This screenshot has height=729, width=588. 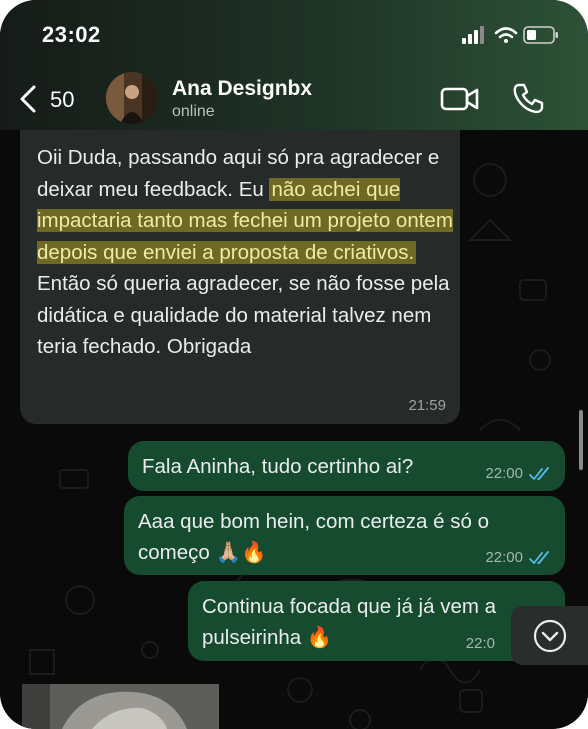 I want to click on chevron-down-icon, so click(x=550, y=636).